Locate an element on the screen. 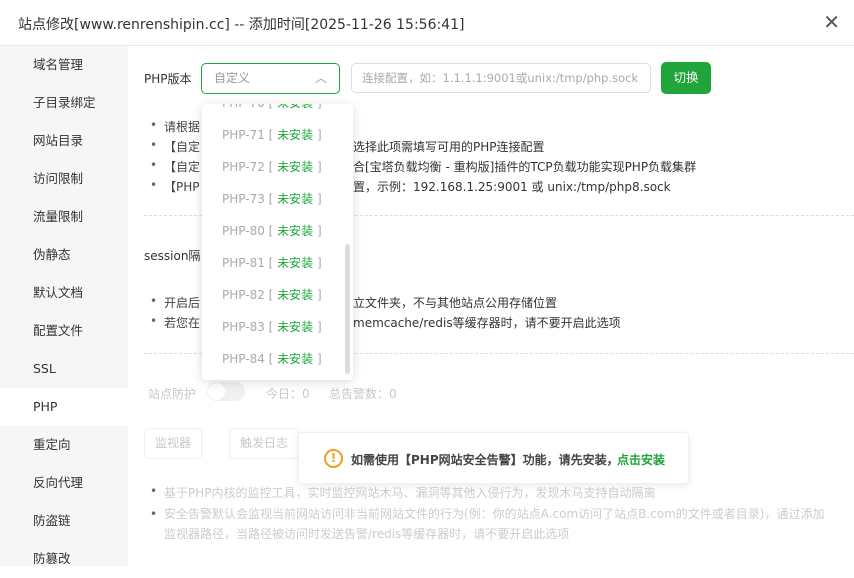  tip-text: 【PHP is located at coordinates (174, 186).